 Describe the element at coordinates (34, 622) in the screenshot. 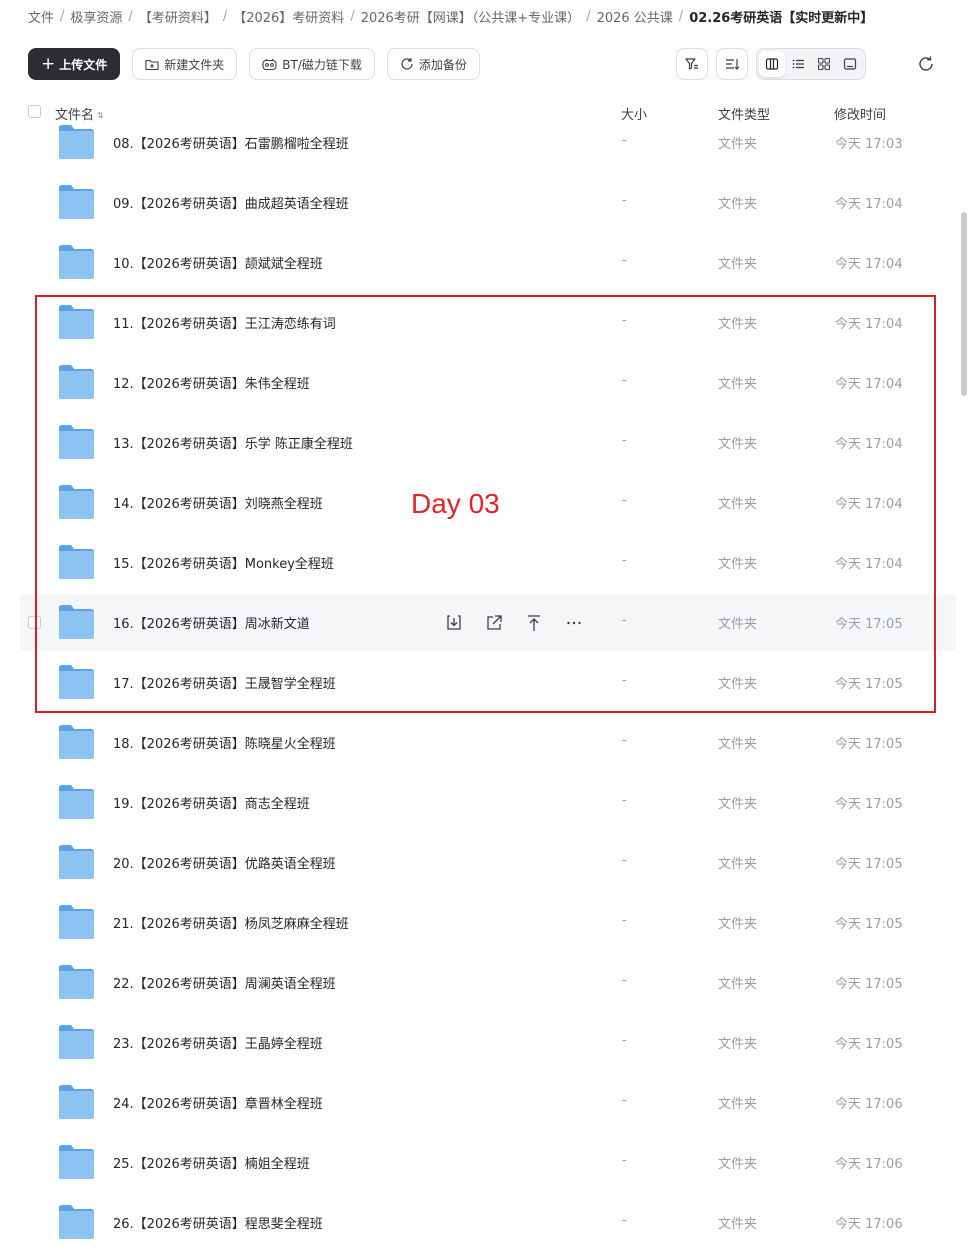

I see `row-checkbox` at that location.